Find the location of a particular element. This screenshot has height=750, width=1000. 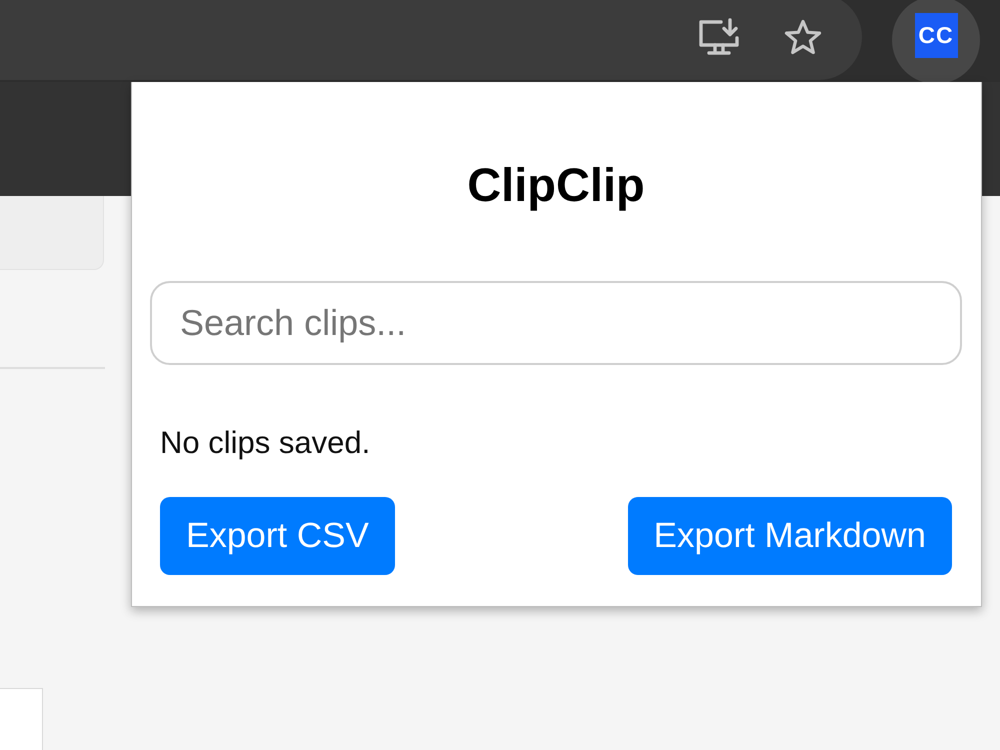

empty-message: No clips saved. is located at coordinates (265, 443).